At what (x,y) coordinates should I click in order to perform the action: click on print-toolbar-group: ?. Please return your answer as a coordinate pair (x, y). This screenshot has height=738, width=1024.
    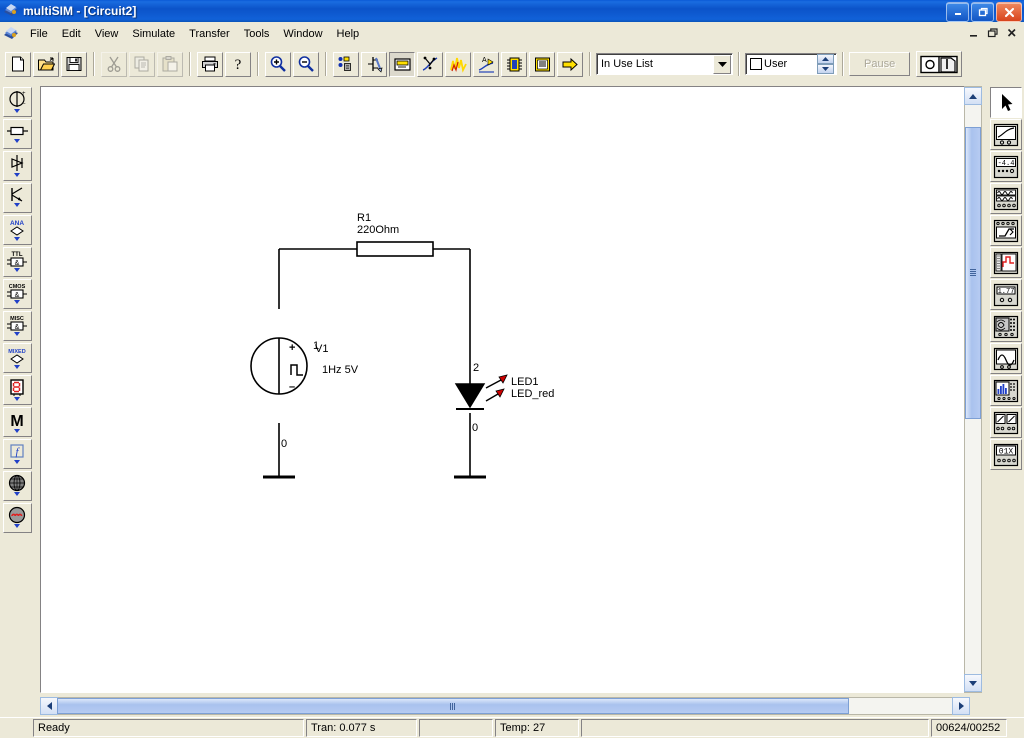
    Looking at the image, I should click on (224, 64).